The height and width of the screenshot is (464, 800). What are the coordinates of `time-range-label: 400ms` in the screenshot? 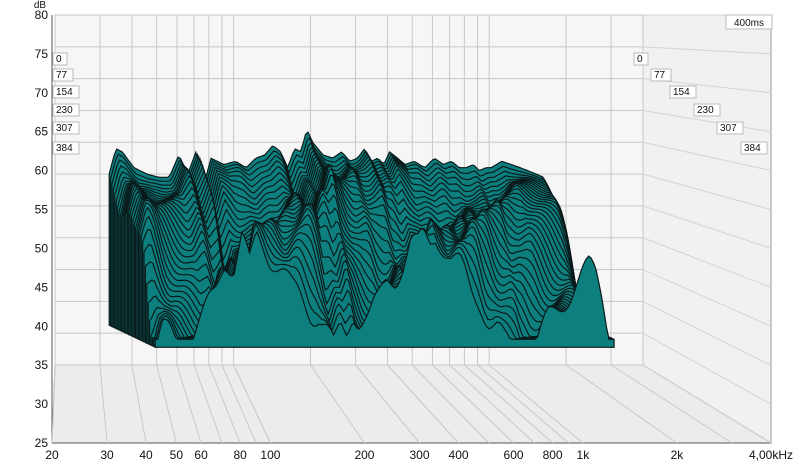 It's located at (749, 22).